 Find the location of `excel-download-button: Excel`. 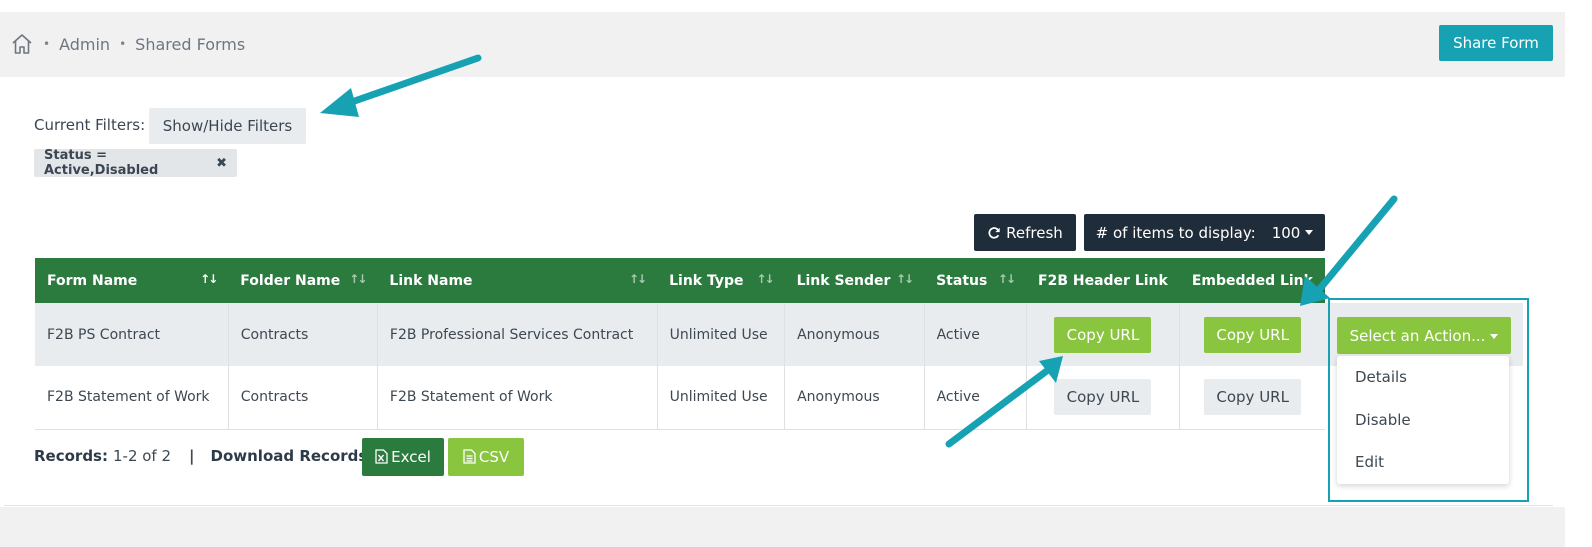

excel-download-button: Excel is located at coordinates (403, 457).